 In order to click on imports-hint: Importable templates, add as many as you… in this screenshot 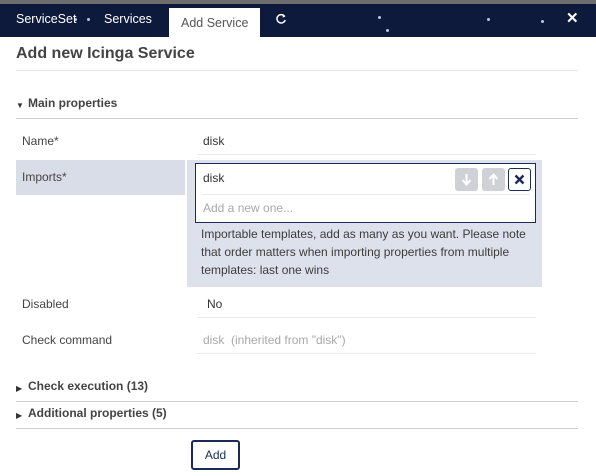, I will do `click(363, 252)`.